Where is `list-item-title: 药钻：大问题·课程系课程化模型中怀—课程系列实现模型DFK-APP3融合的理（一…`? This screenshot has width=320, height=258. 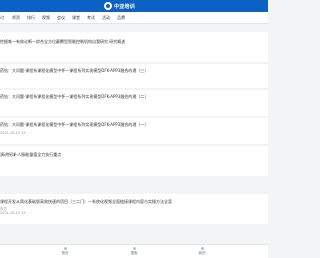 list-item-title: 药钻：大问题·课程系课程化模型中怀—课程系列实现模型DFK-APP3融合的理（一… is located at coordinates (74, 124).